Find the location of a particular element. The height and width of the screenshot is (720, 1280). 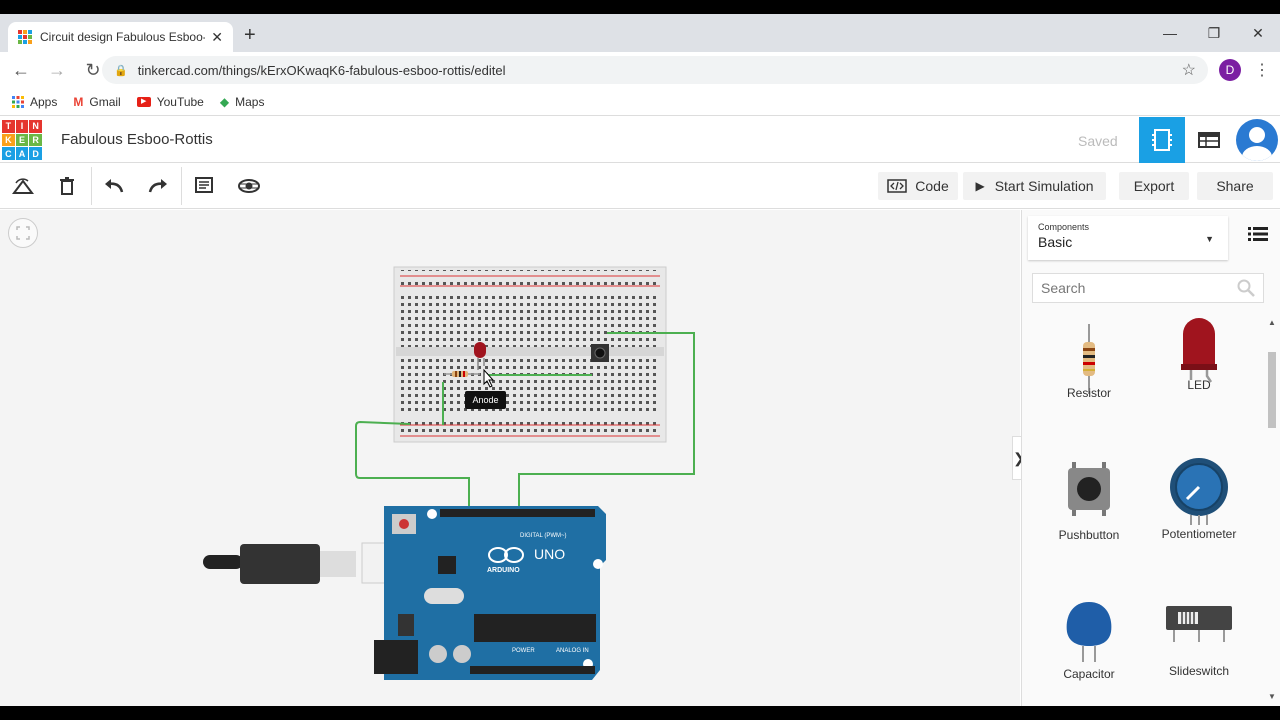

browser-menu-icon: ⋮ is located at coordinates (1262, 70).